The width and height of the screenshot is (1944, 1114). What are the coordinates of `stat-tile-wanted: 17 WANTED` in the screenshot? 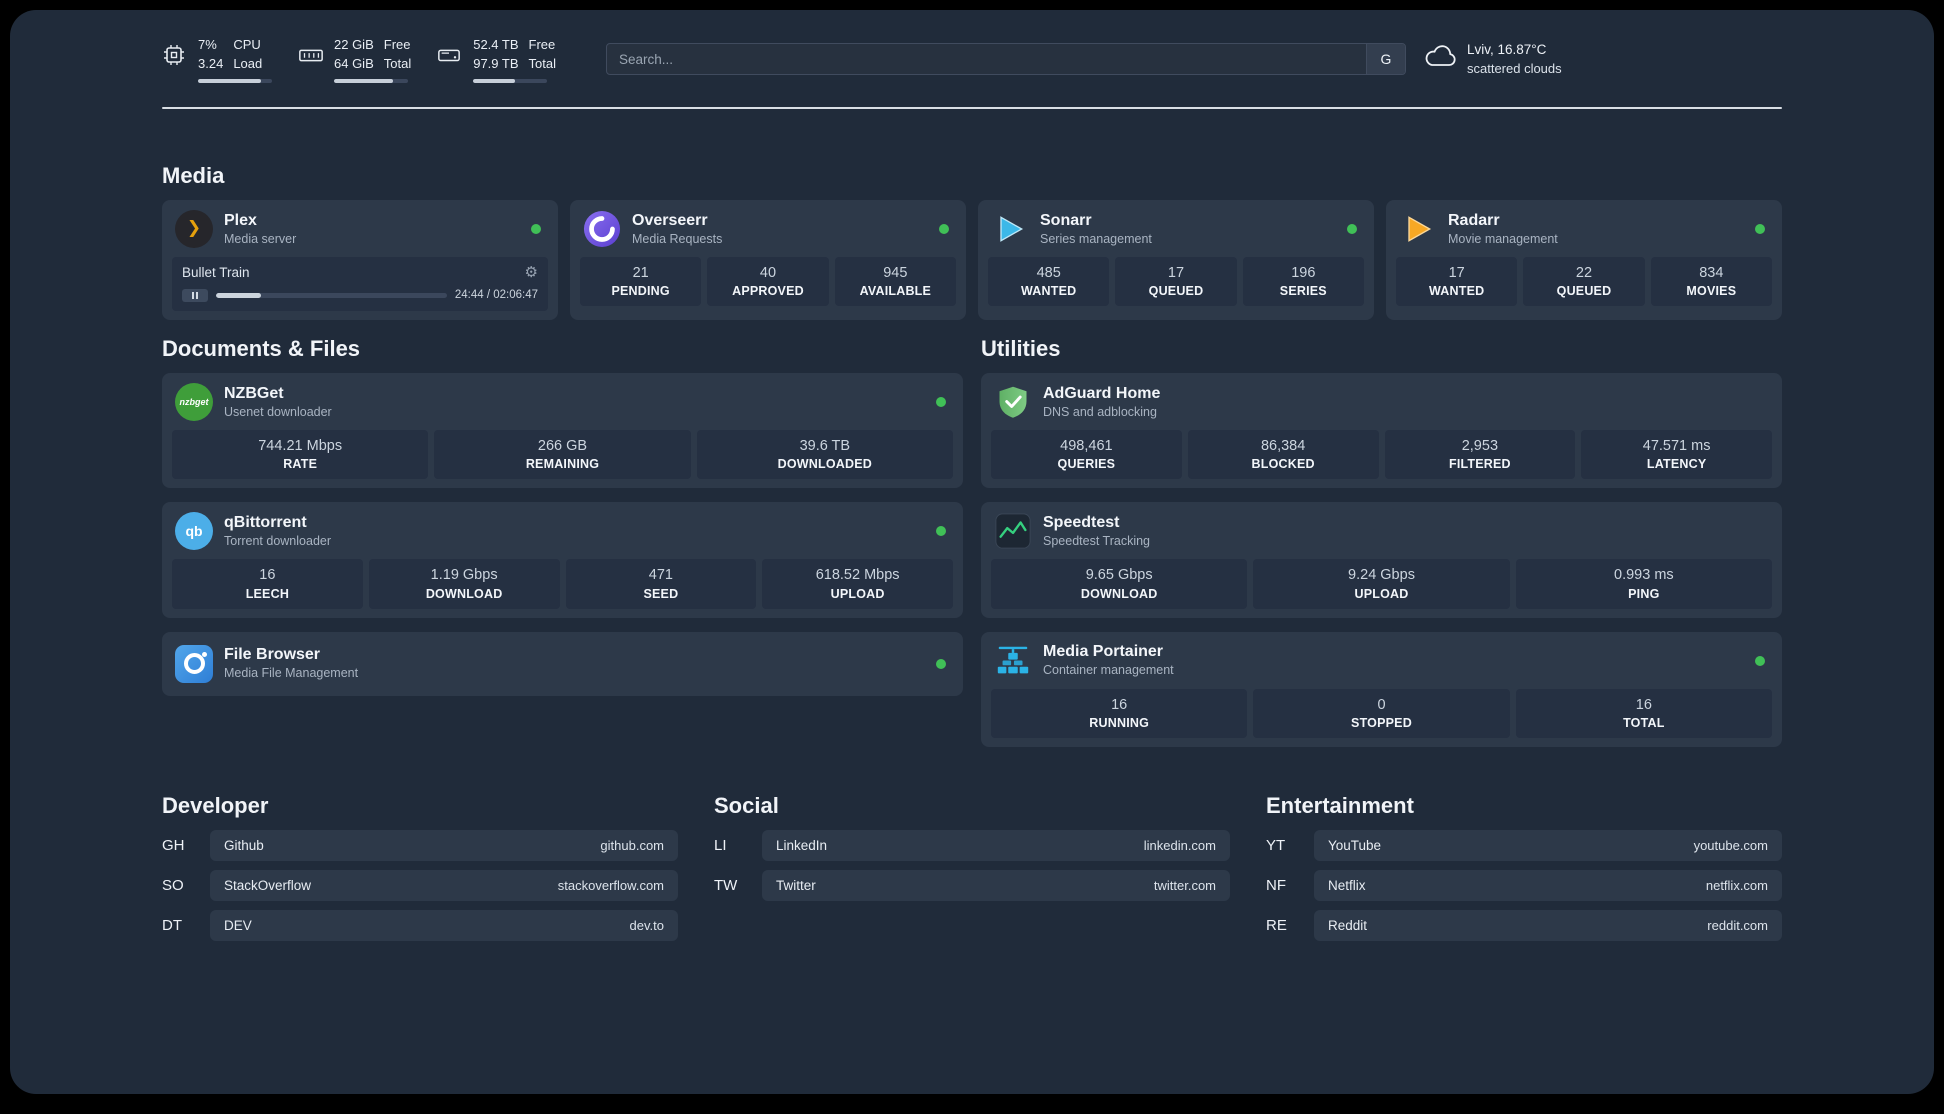 It's located at (1457, 281).